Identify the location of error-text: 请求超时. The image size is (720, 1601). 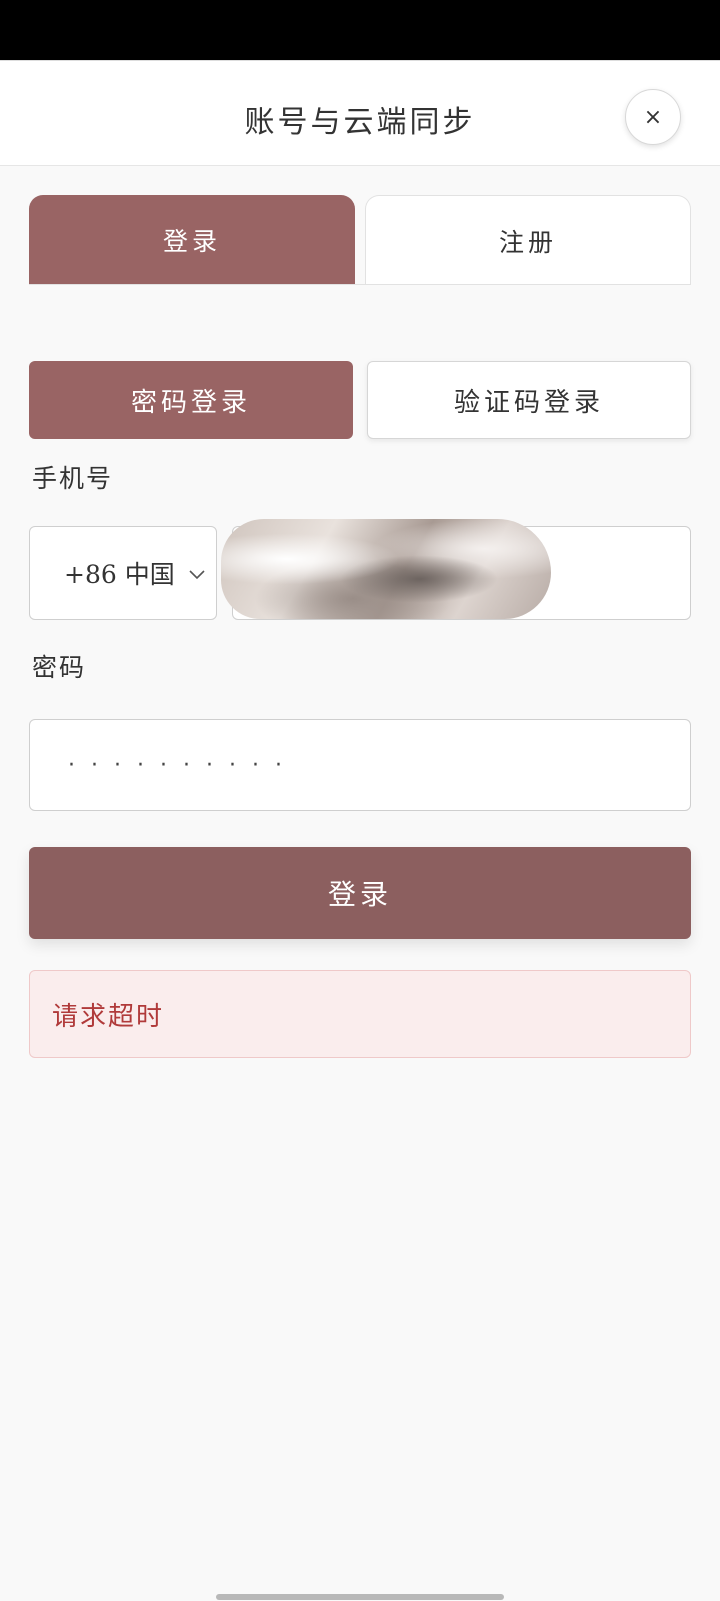
(108, 1016).